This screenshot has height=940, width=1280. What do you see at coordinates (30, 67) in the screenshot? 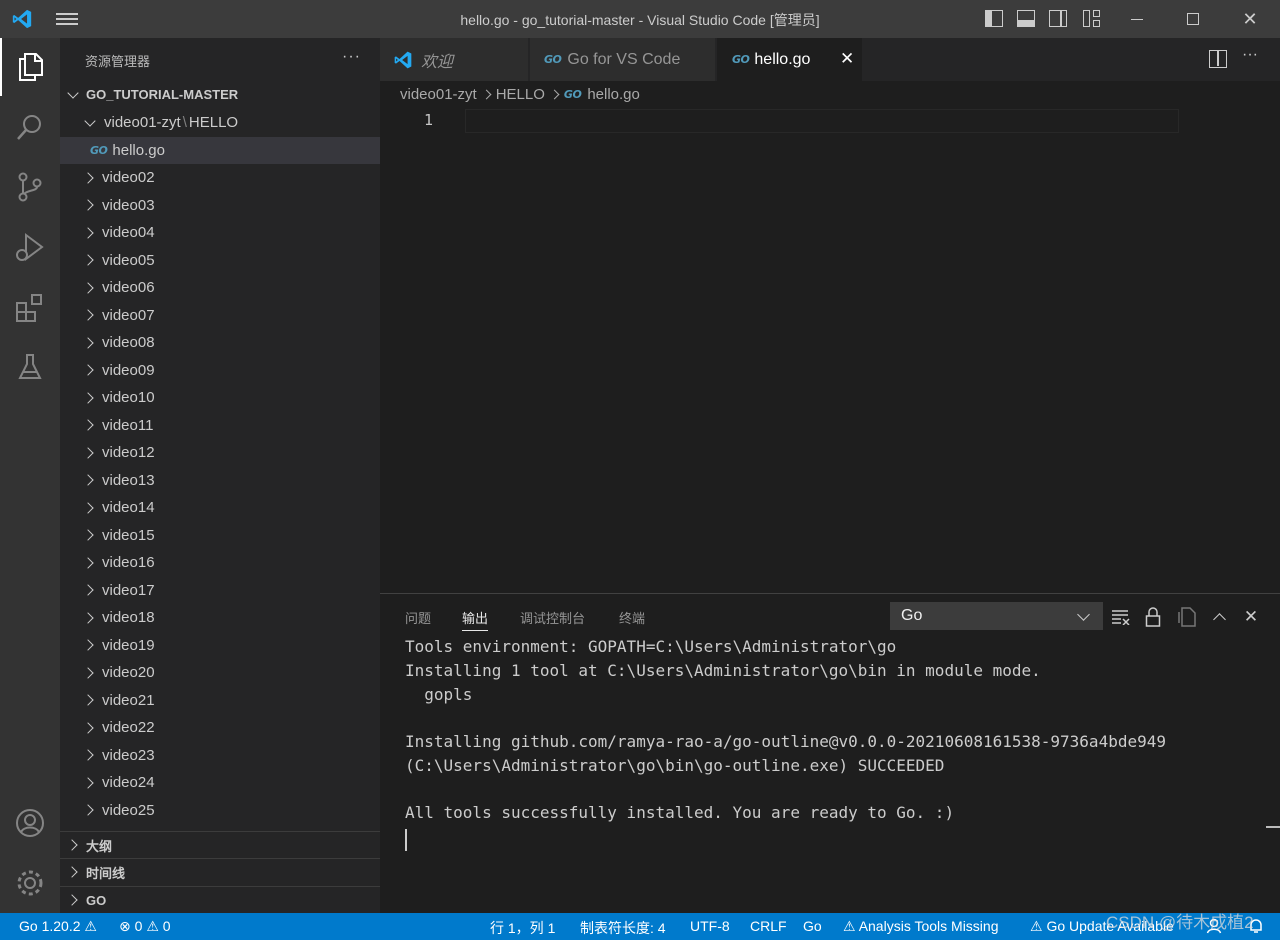
I see `explorer-icon` at bounding box center [30, 67].